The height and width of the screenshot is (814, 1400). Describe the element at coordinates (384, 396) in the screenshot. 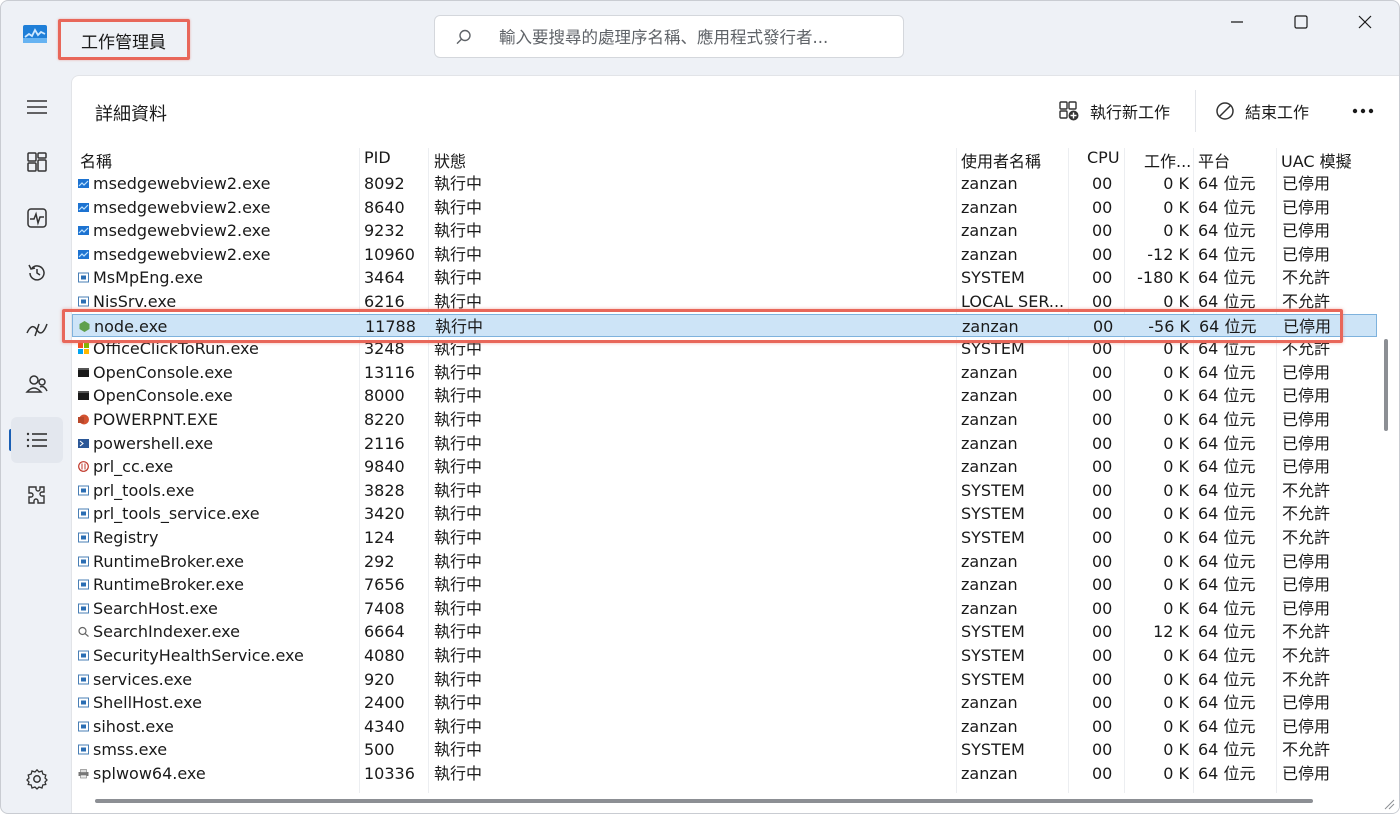

I see `cell-pid: 8000` at that location.